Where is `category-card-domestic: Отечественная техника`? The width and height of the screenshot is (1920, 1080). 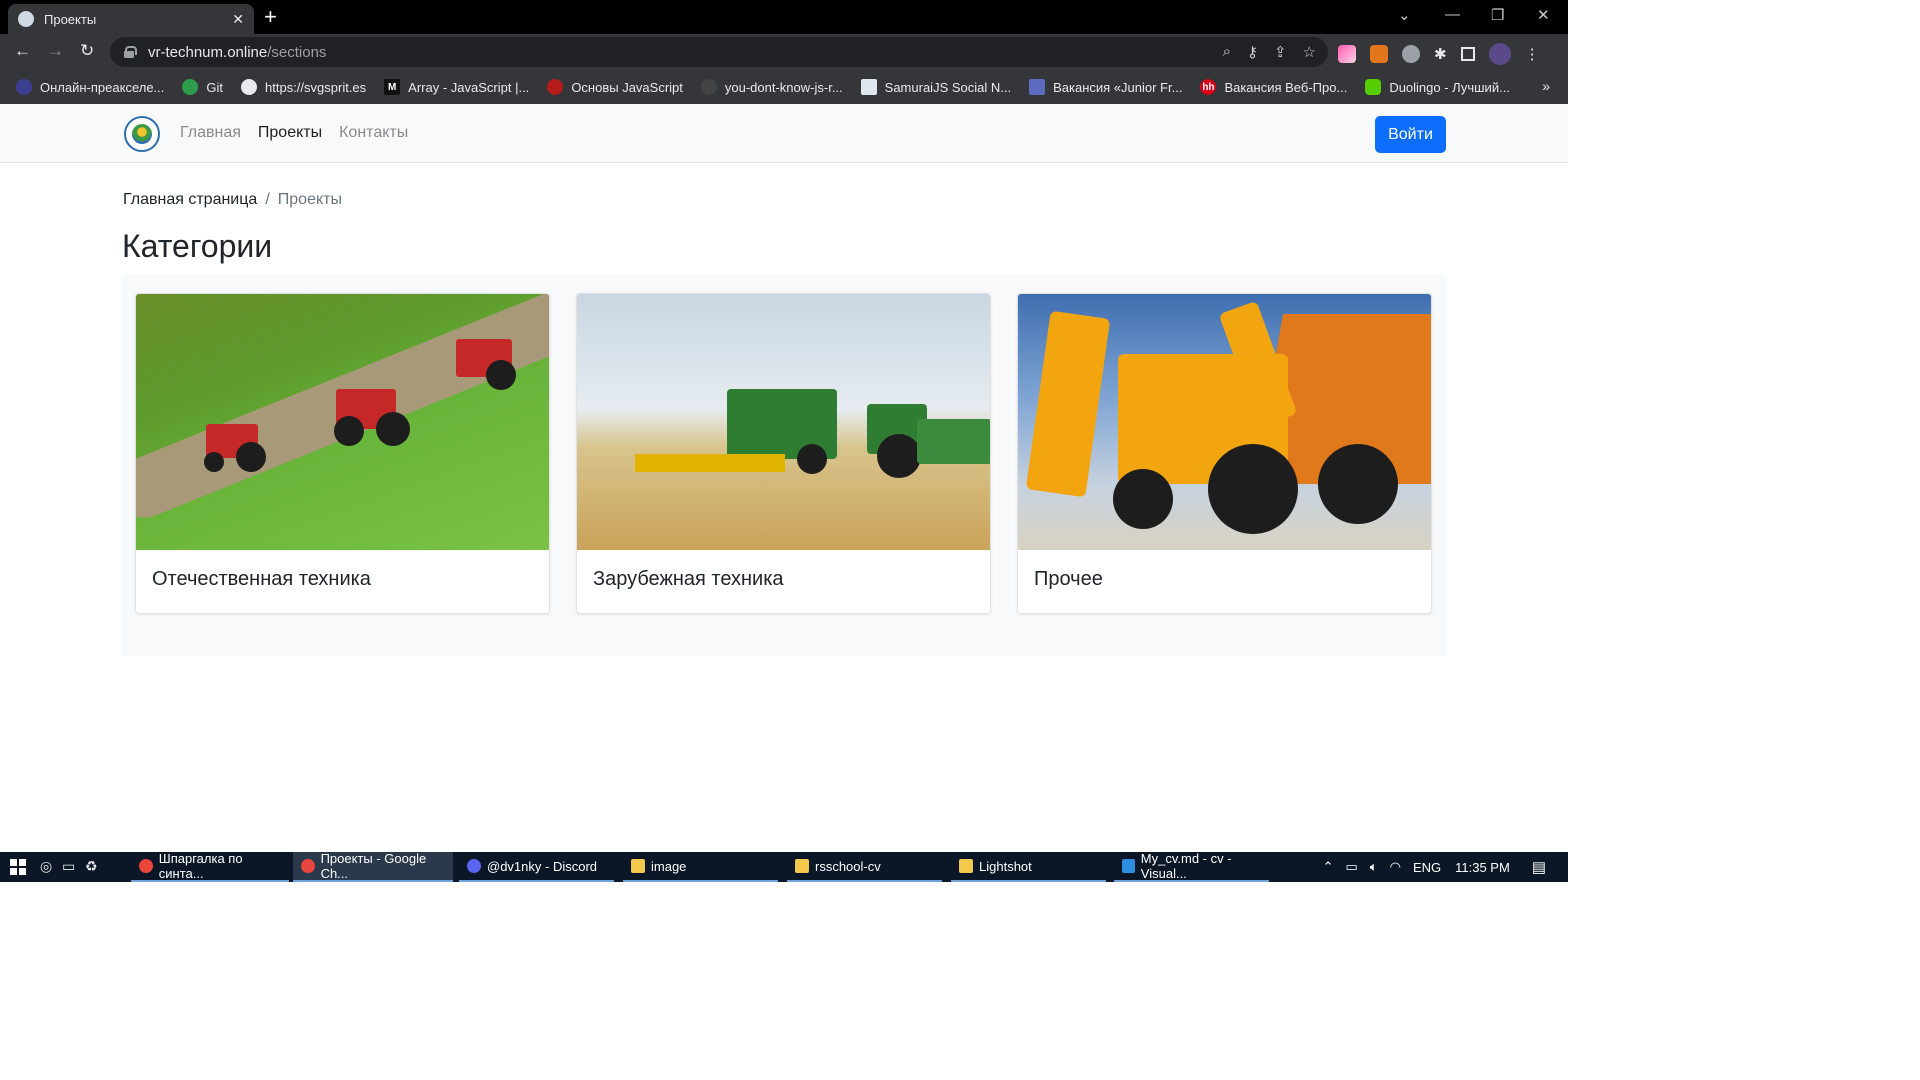
category-card-domestic: Отечественная техника is located at coordinates (342, 453).